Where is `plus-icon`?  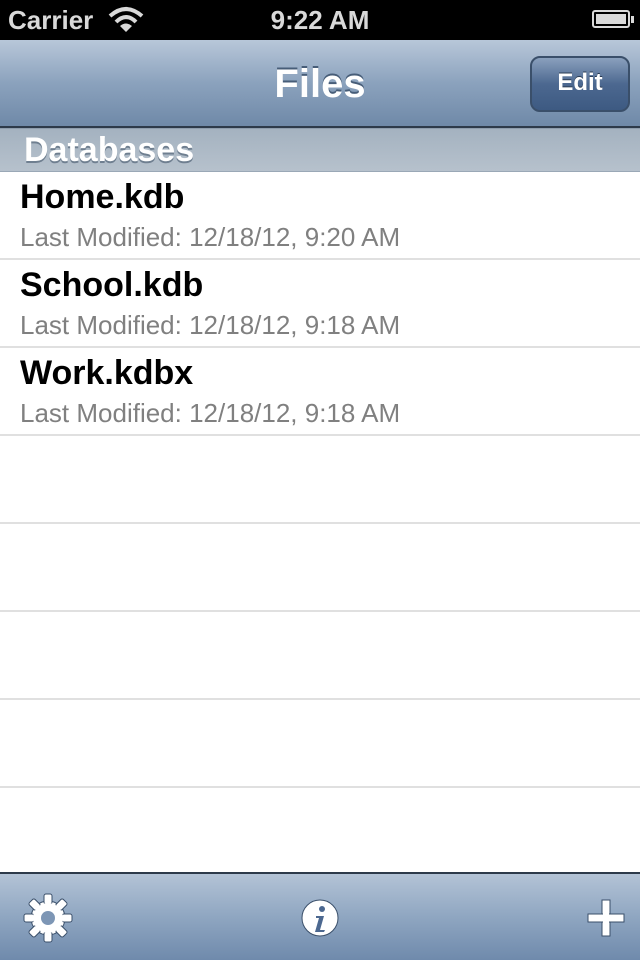
plus-icon is located at coordinates (606, 918).